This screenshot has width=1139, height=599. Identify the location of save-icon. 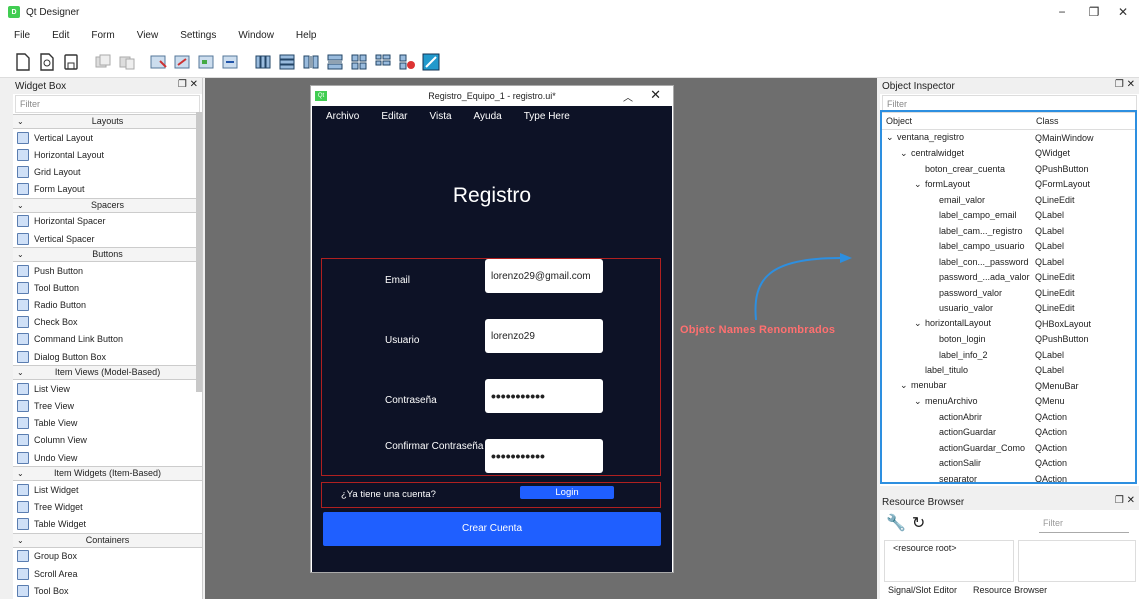
(71, 62).